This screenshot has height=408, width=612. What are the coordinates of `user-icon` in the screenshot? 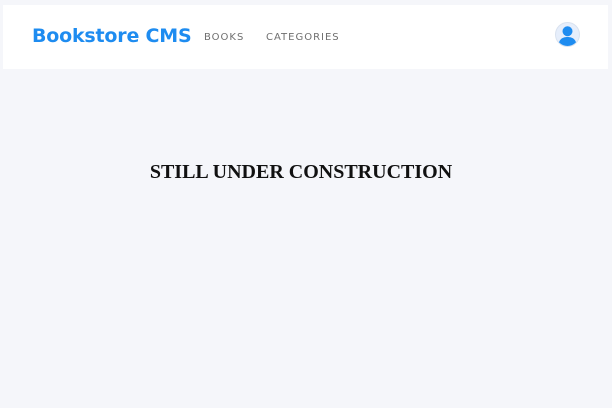 It's located at (567, 36).